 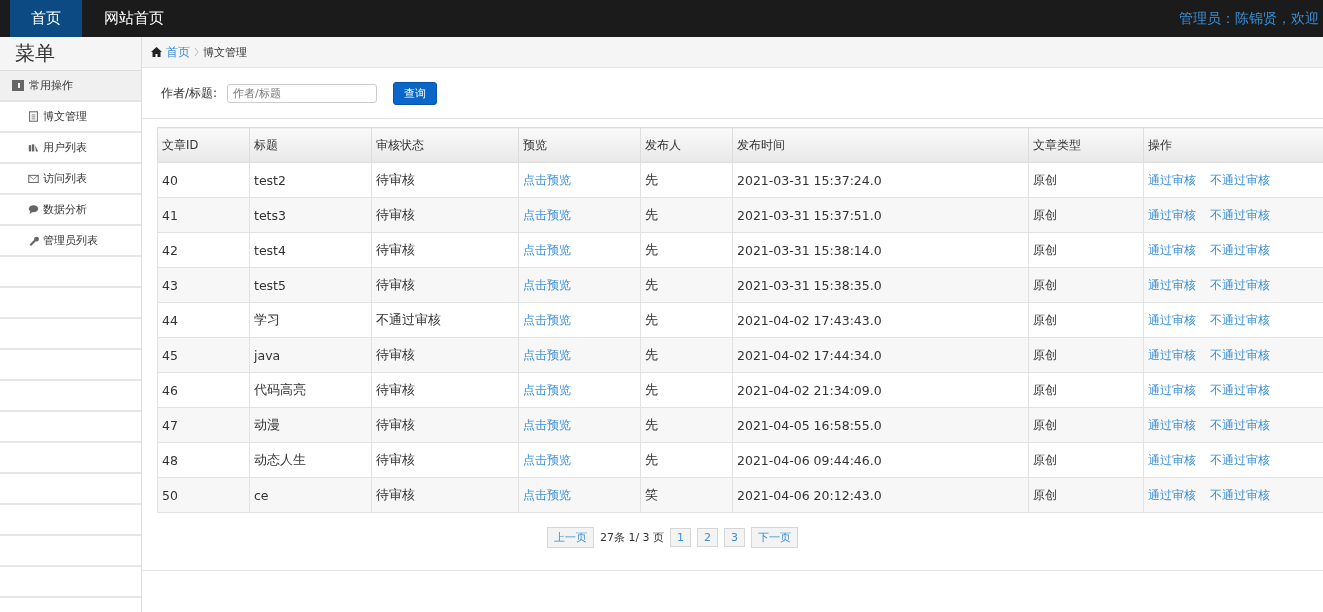 What do you see at coordinates (1086, 145) in the screenshot?
I see `column-header: 文章类型` at bounding box center [1086, 145].